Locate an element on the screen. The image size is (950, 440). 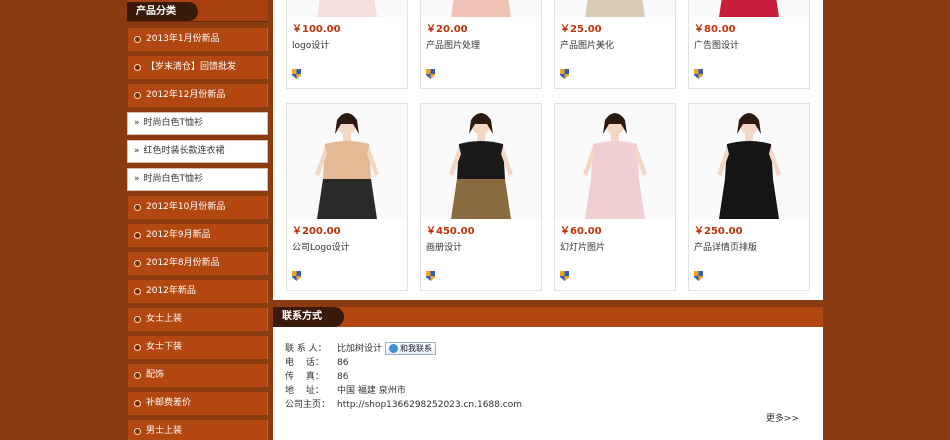
contact-phone: 86 is located at coordinates (343, 363).